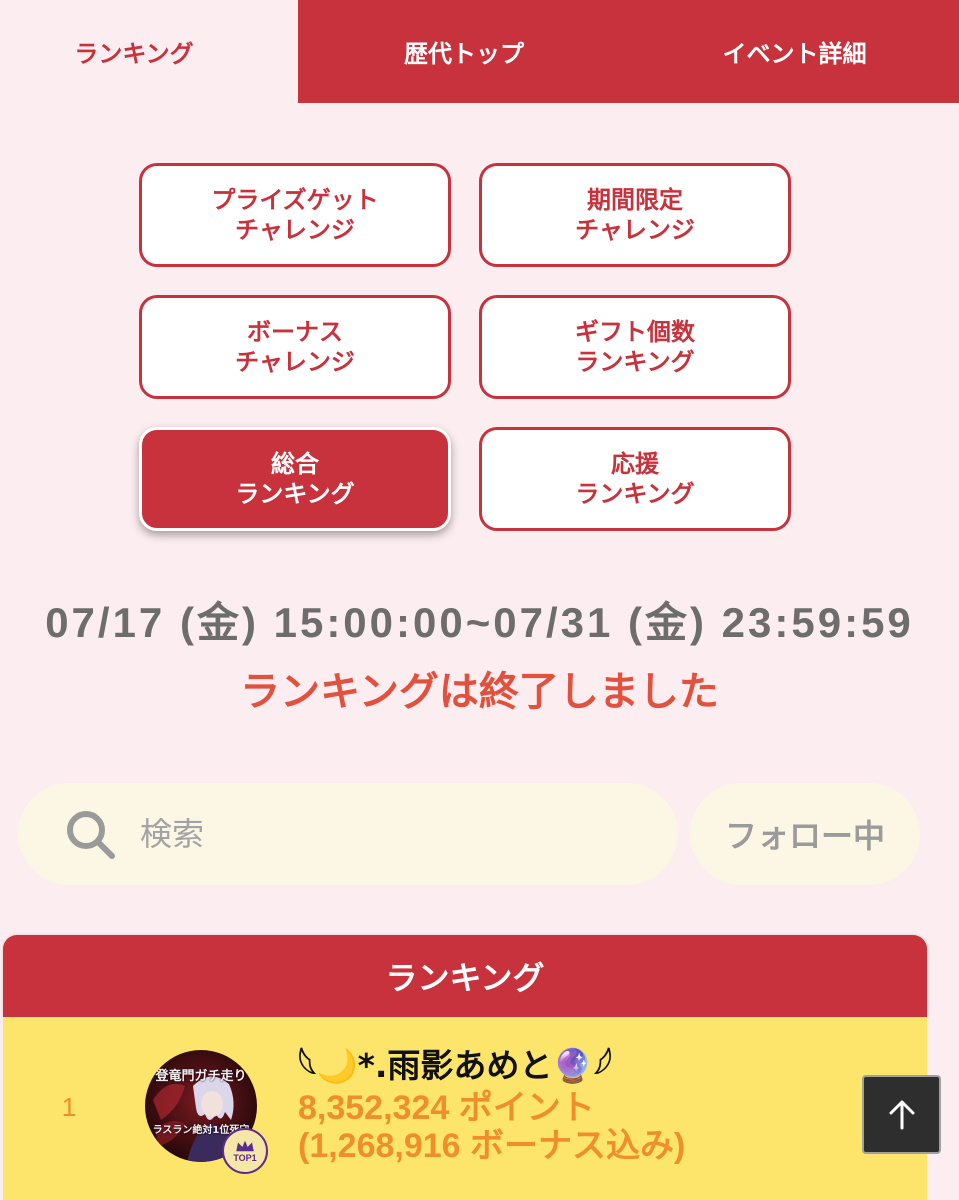 The width and height of the screenshot is (959, 1200). Describe the element at coordinates (134, 54) in the screenshot. I see `tab-label: ランキング` at that location.